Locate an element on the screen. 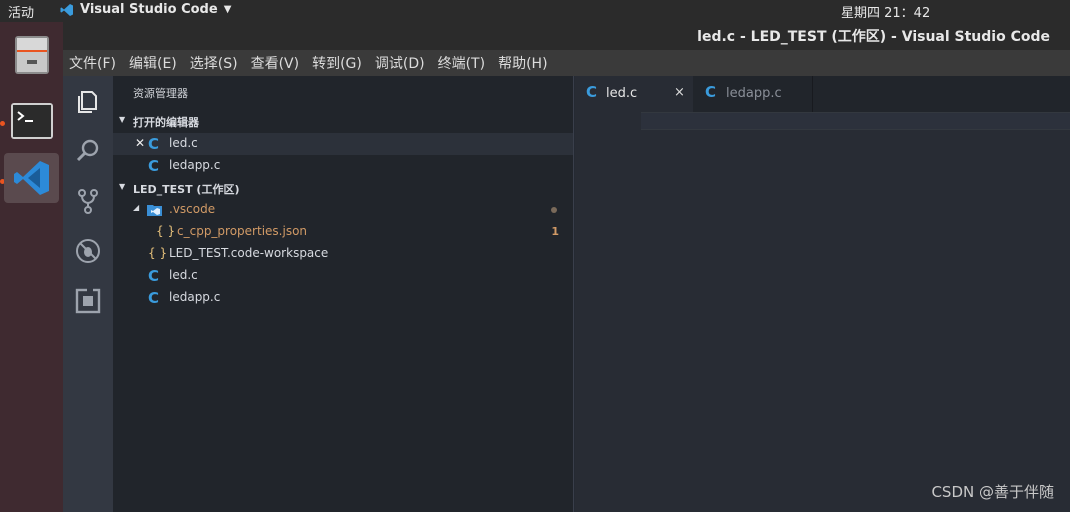 The width and height of the screenshot is (1070, 512). modified-dot-icon is located at coordinates (554, 210).